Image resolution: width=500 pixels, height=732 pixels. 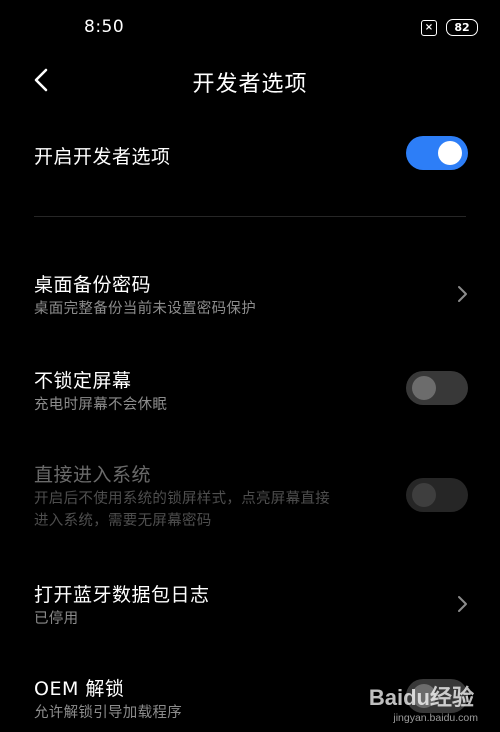 I want to click on status-icons: × 82, so click(x=449, y=27).